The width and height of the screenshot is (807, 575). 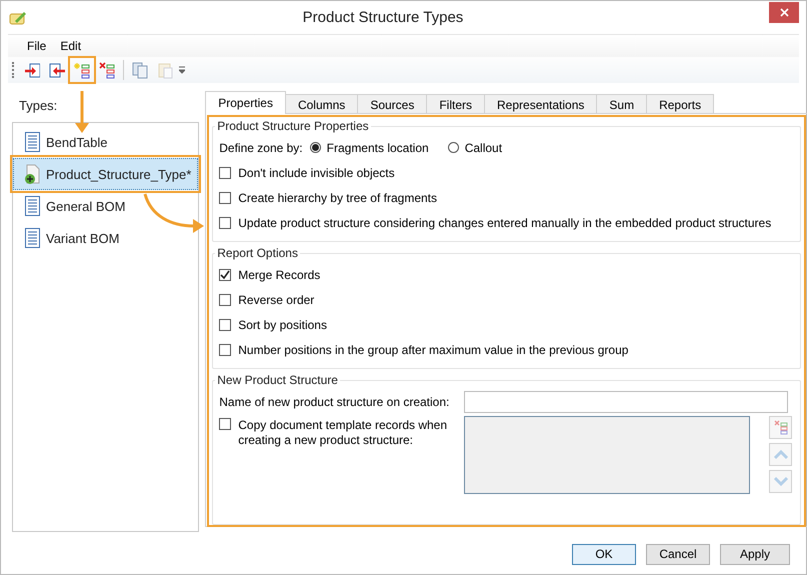 I want to click on tab: Representations, so click(x=541, y=104).